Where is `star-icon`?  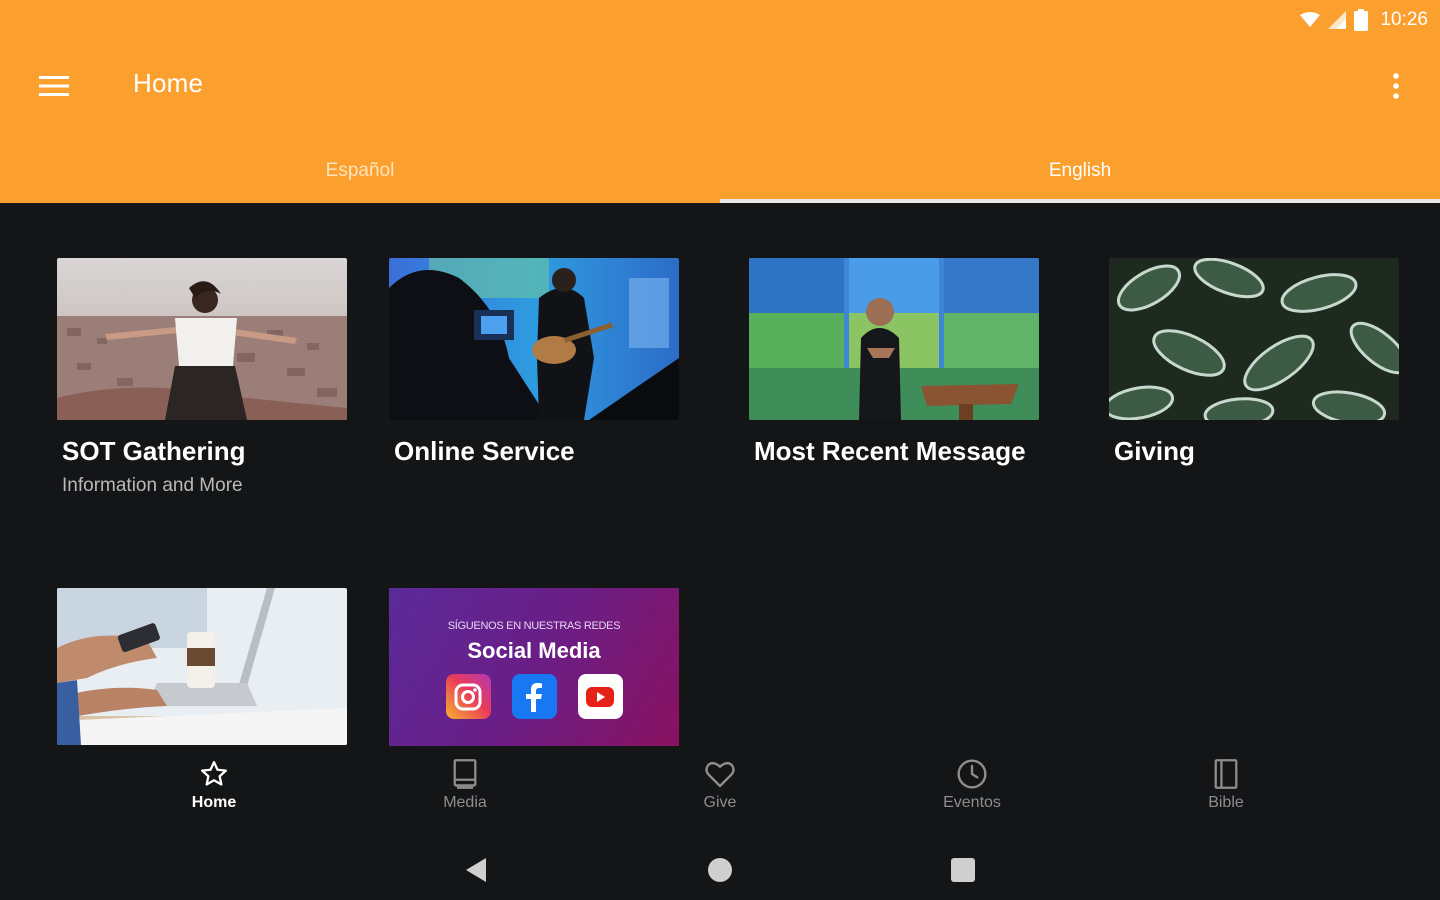
star-icon is located at coordinates (214, 774).